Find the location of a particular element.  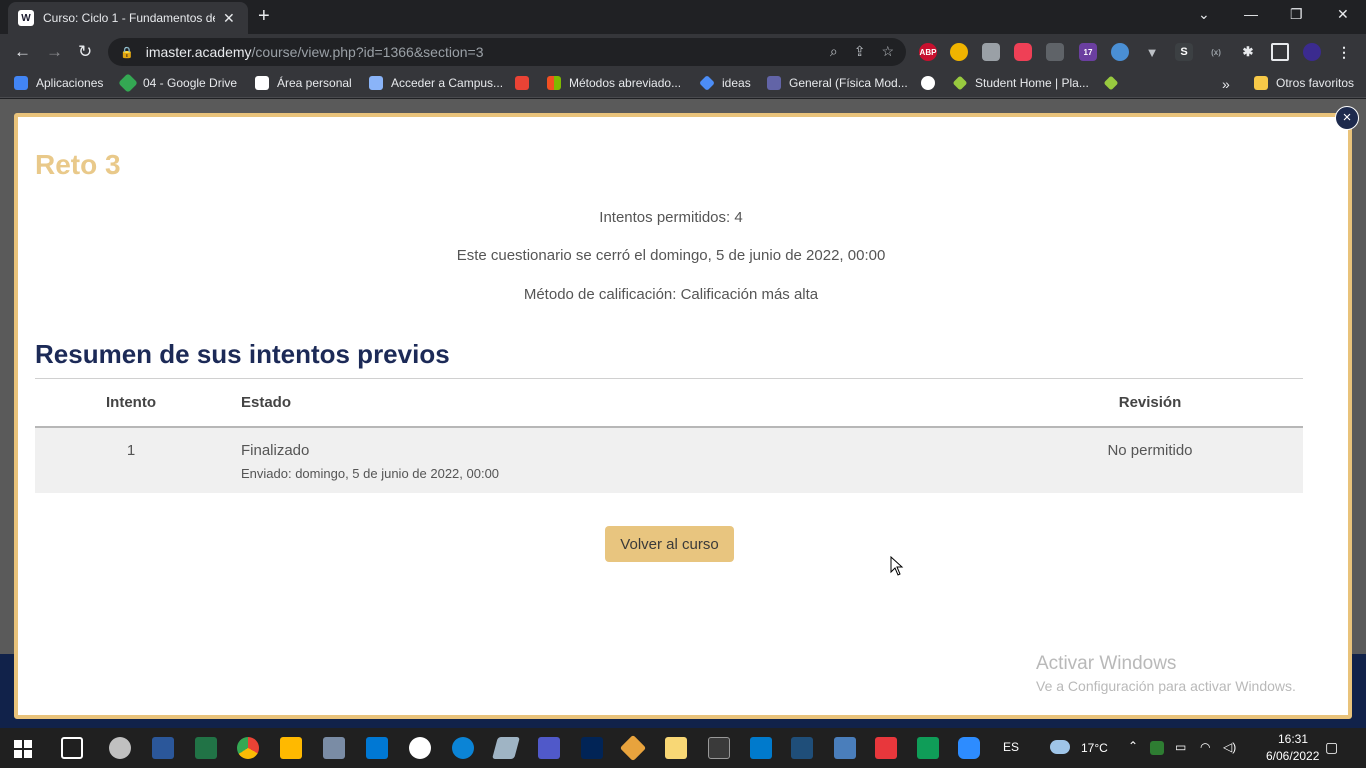

clock-date: 6/06/2022 is located at coordinates (1292, 756).